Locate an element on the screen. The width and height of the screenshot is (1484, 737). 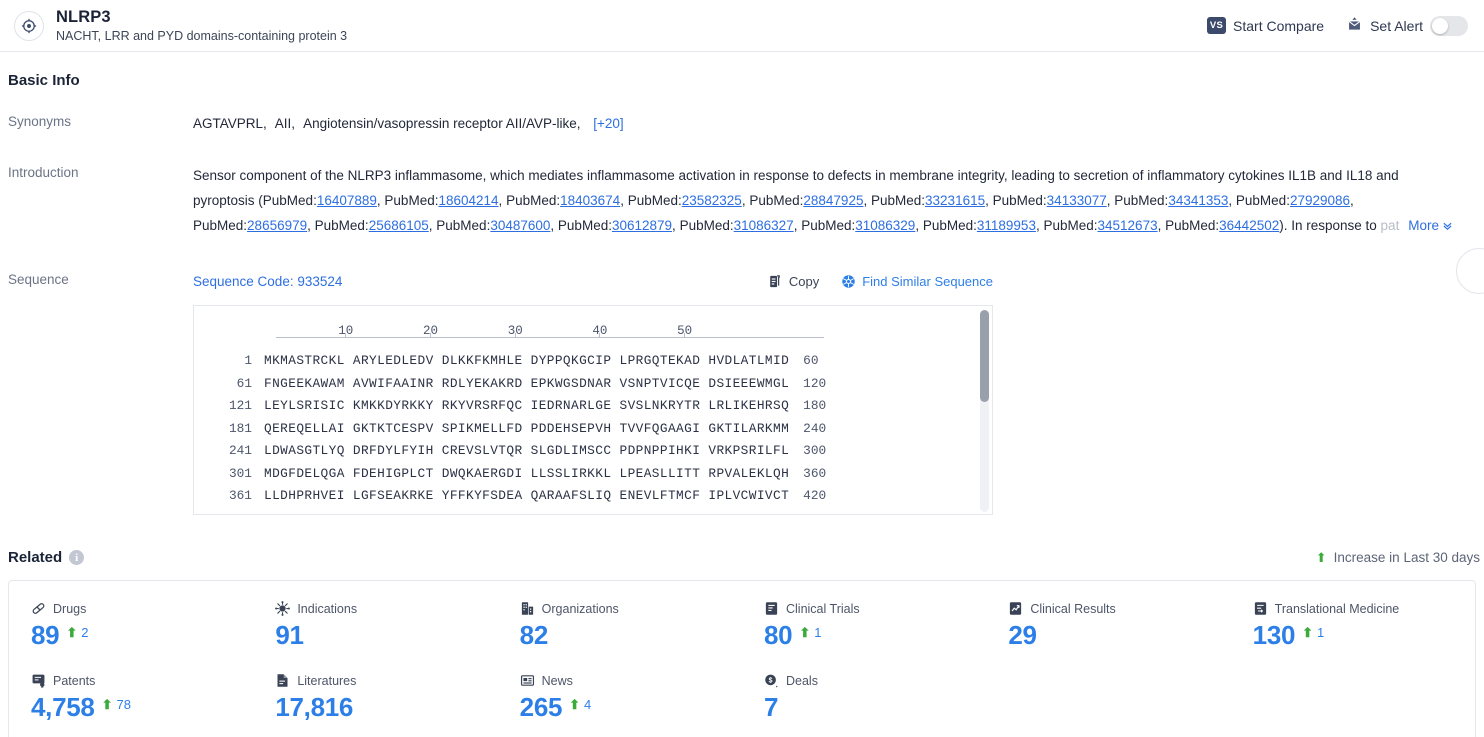
related-card-drugs: Drugs 89 ⬆ 2 is located at coordinates (131, 631).